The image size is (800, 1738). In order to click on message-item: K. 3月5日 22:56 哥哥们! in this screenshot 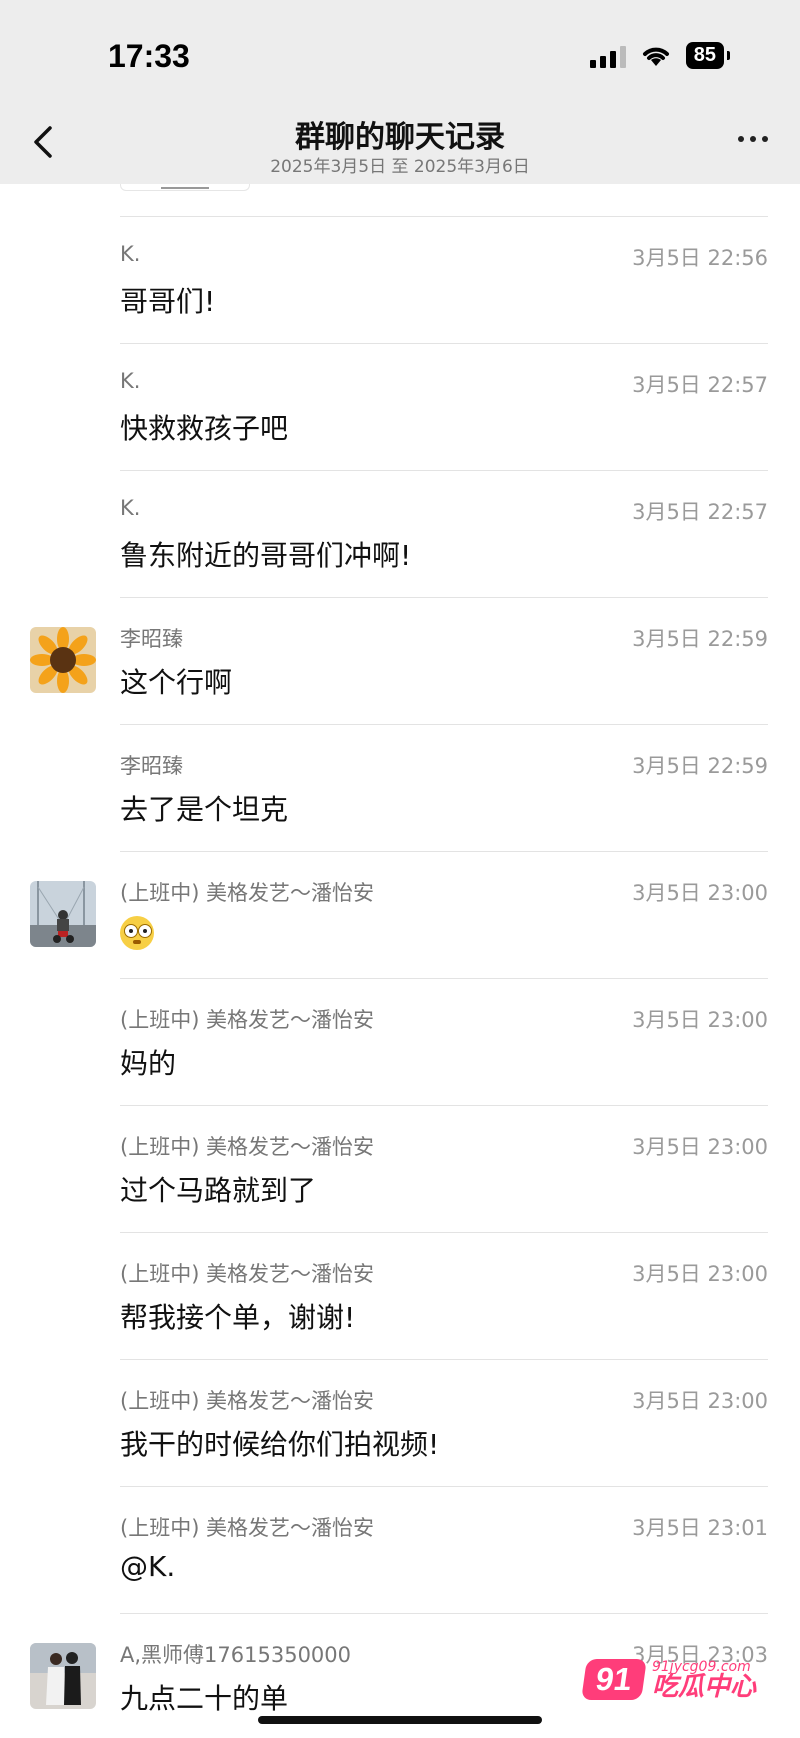, I will do `click(400, 279)`.